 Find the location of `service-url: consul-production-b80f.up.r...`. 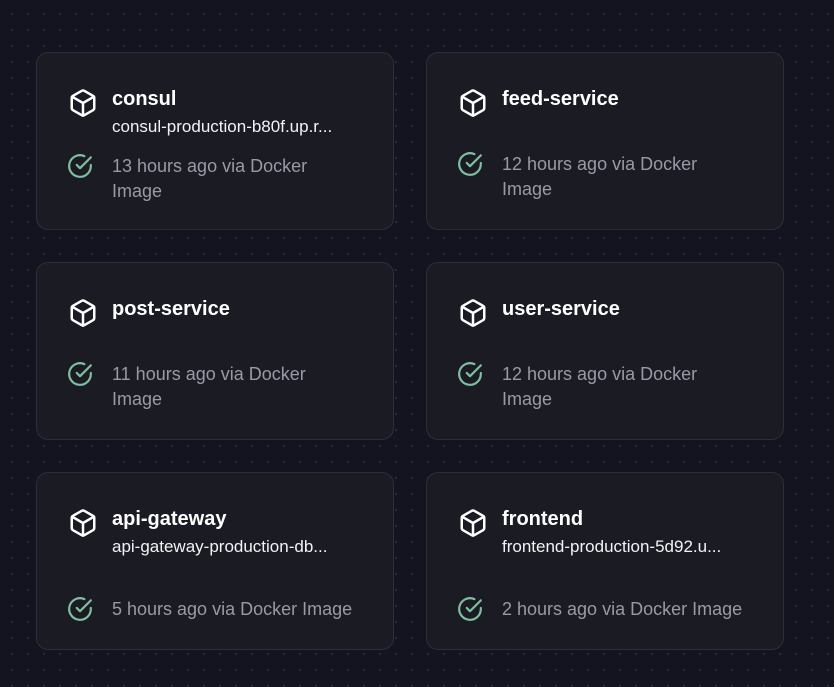

service-url: consul-production-b80f.up.r... is located at coordinates (240, 127).